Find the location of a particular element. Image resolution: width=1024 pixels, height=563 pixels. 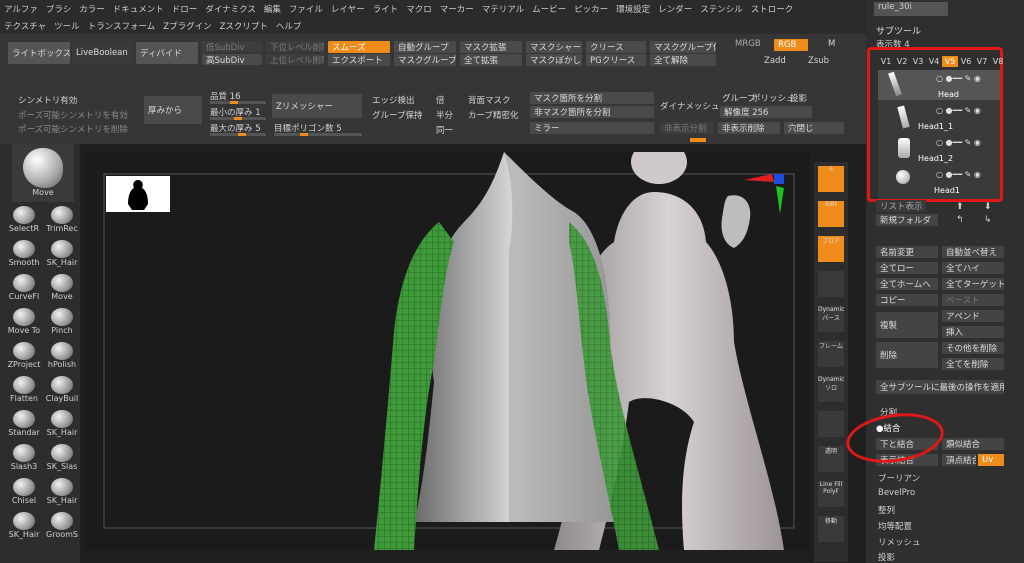

version-tab: V2 is located at coordinates (902, 61).